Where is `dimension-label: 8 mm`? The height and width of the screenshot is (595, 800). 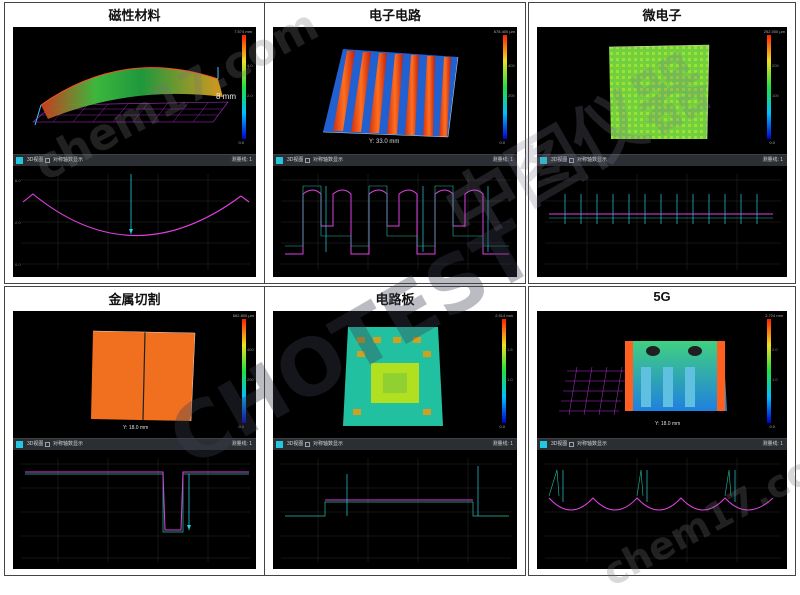 dimension-label: 8 mm is located at coordinates (226, 96).